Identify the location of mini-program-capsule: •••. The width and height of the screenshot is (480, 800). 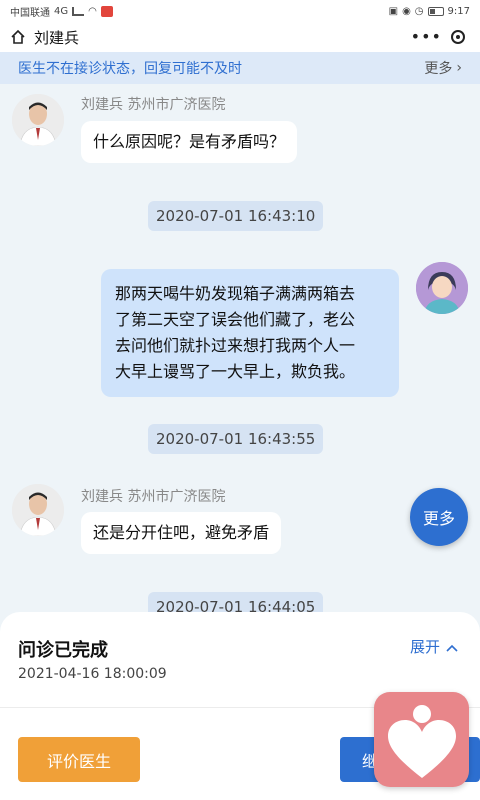
(438, 37).